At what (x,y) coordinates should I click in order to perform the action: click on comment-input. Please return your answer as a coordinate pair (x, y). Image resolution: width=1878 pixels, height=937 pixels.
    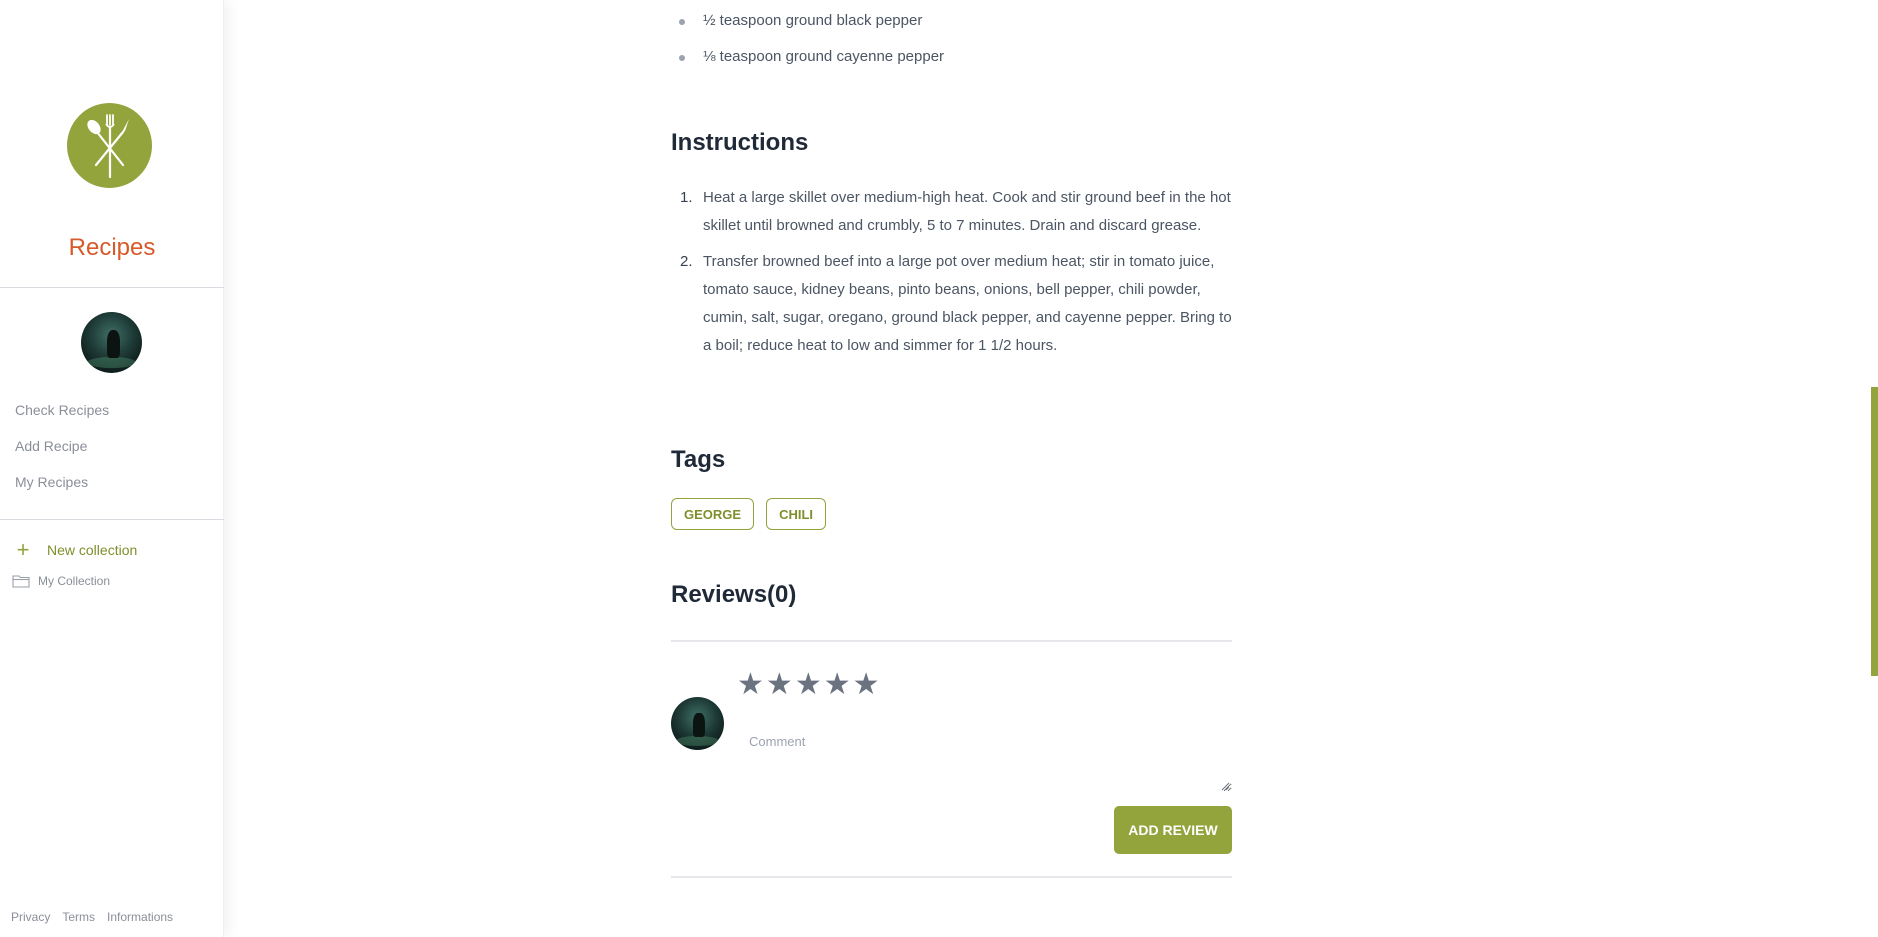
    Looking at the image, I should click on (984, 759).